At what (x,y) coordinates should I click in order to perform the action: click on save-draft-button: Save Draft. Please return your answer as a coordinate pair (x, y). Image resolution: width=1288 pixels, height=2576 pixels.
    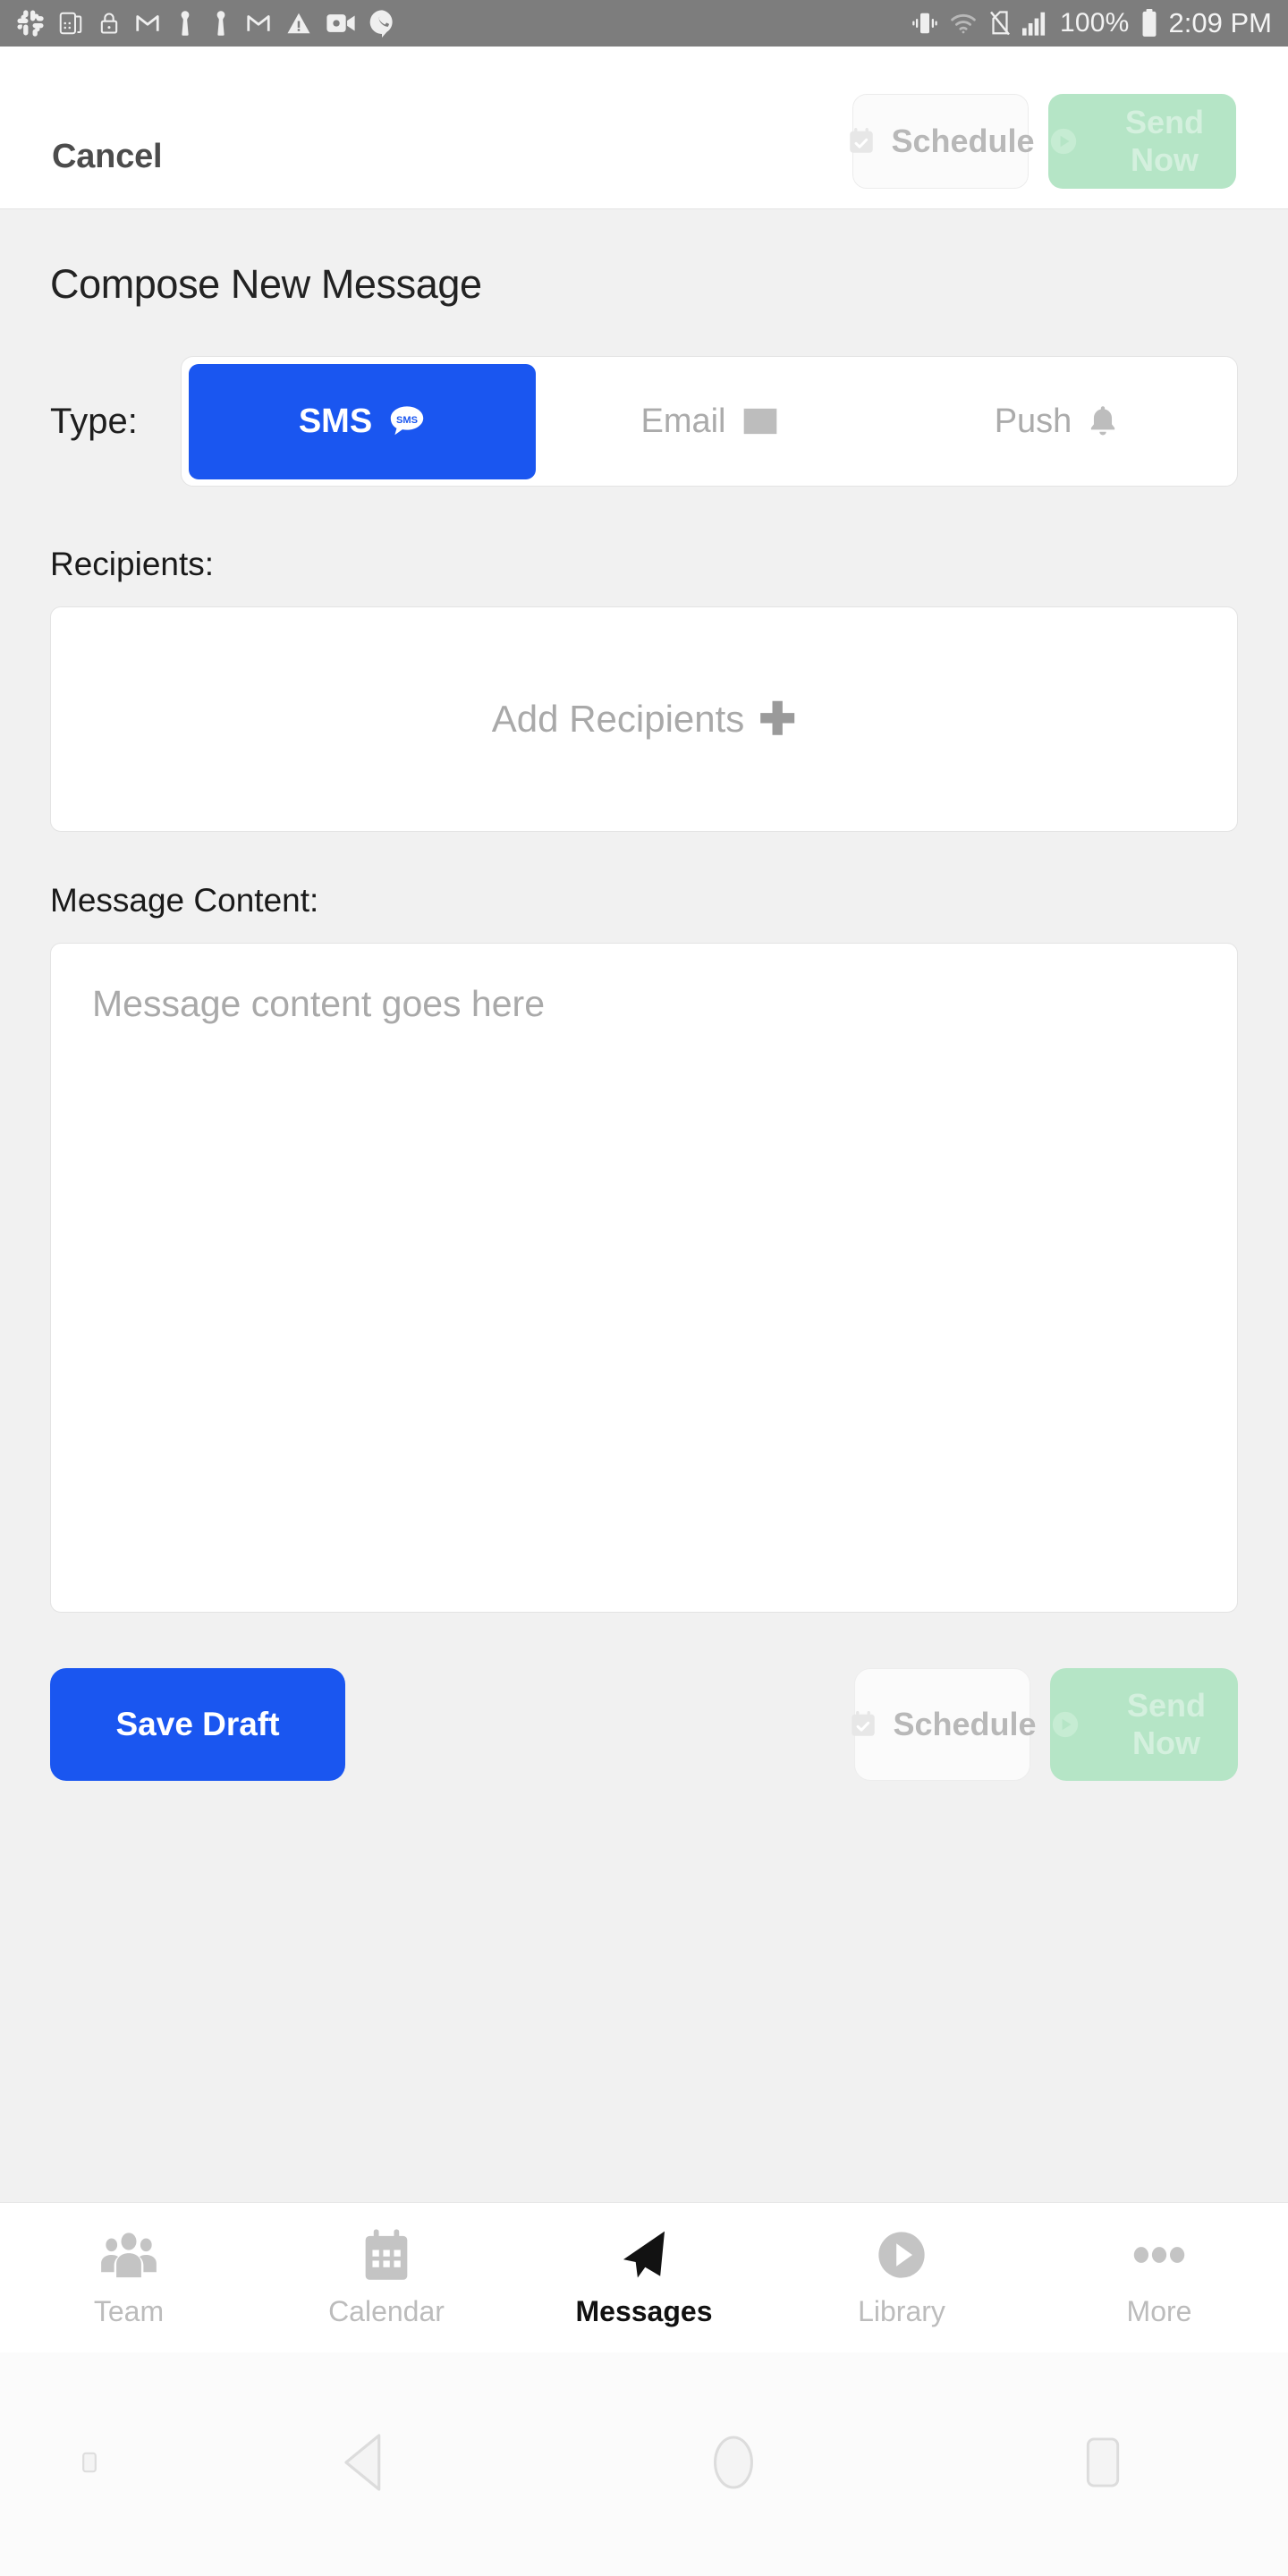
    Looking at the image, I should click on (197, 1724).